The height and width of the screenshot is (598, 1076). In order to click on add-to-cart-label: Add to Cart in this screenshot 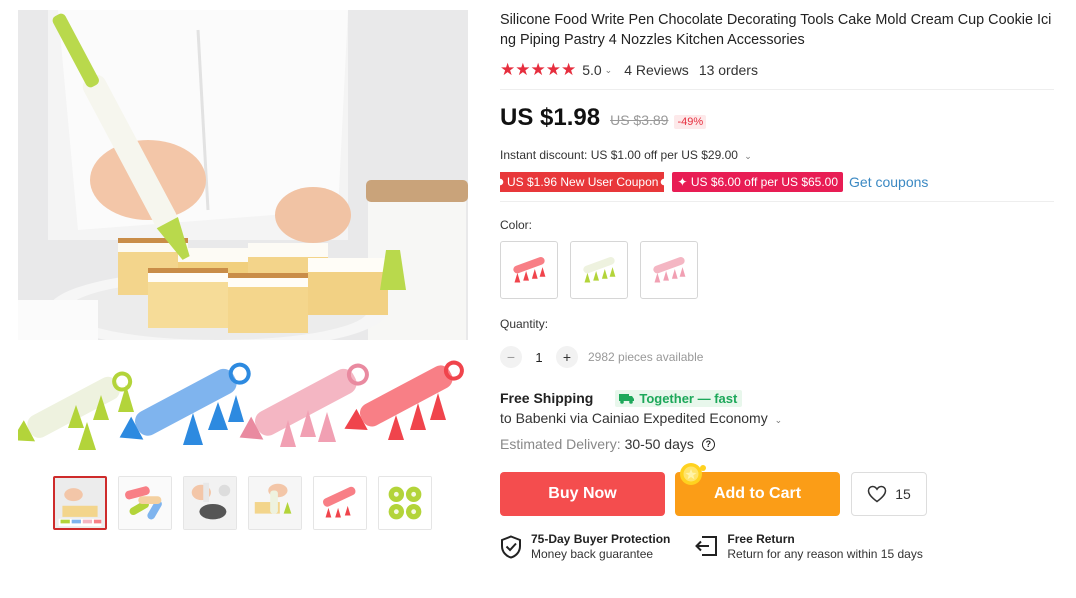, I will do `click(757, 493)`.